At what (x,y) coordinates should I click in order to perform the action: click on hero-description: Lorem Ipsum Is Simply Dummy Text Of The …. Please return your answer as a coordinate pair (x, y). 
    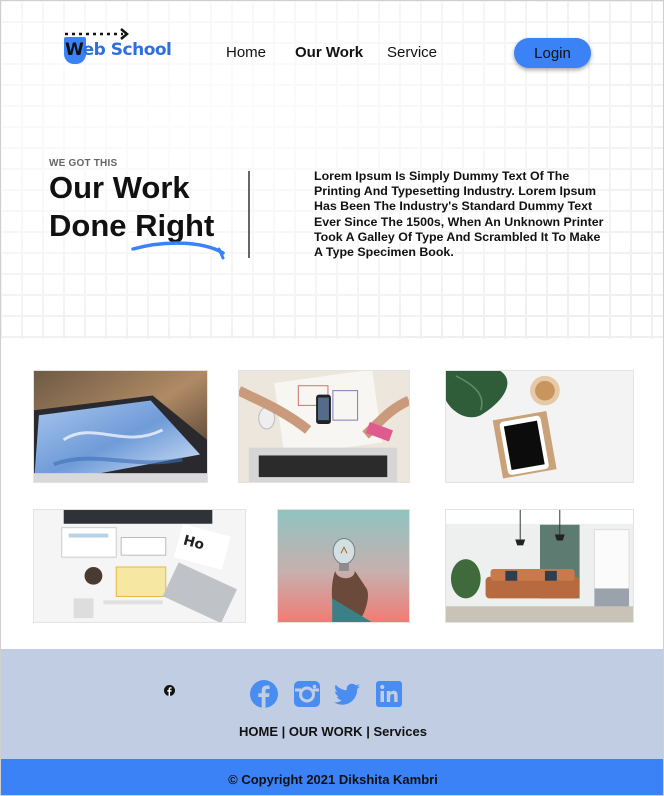
    Looking at the image, I should click on (459, 214).